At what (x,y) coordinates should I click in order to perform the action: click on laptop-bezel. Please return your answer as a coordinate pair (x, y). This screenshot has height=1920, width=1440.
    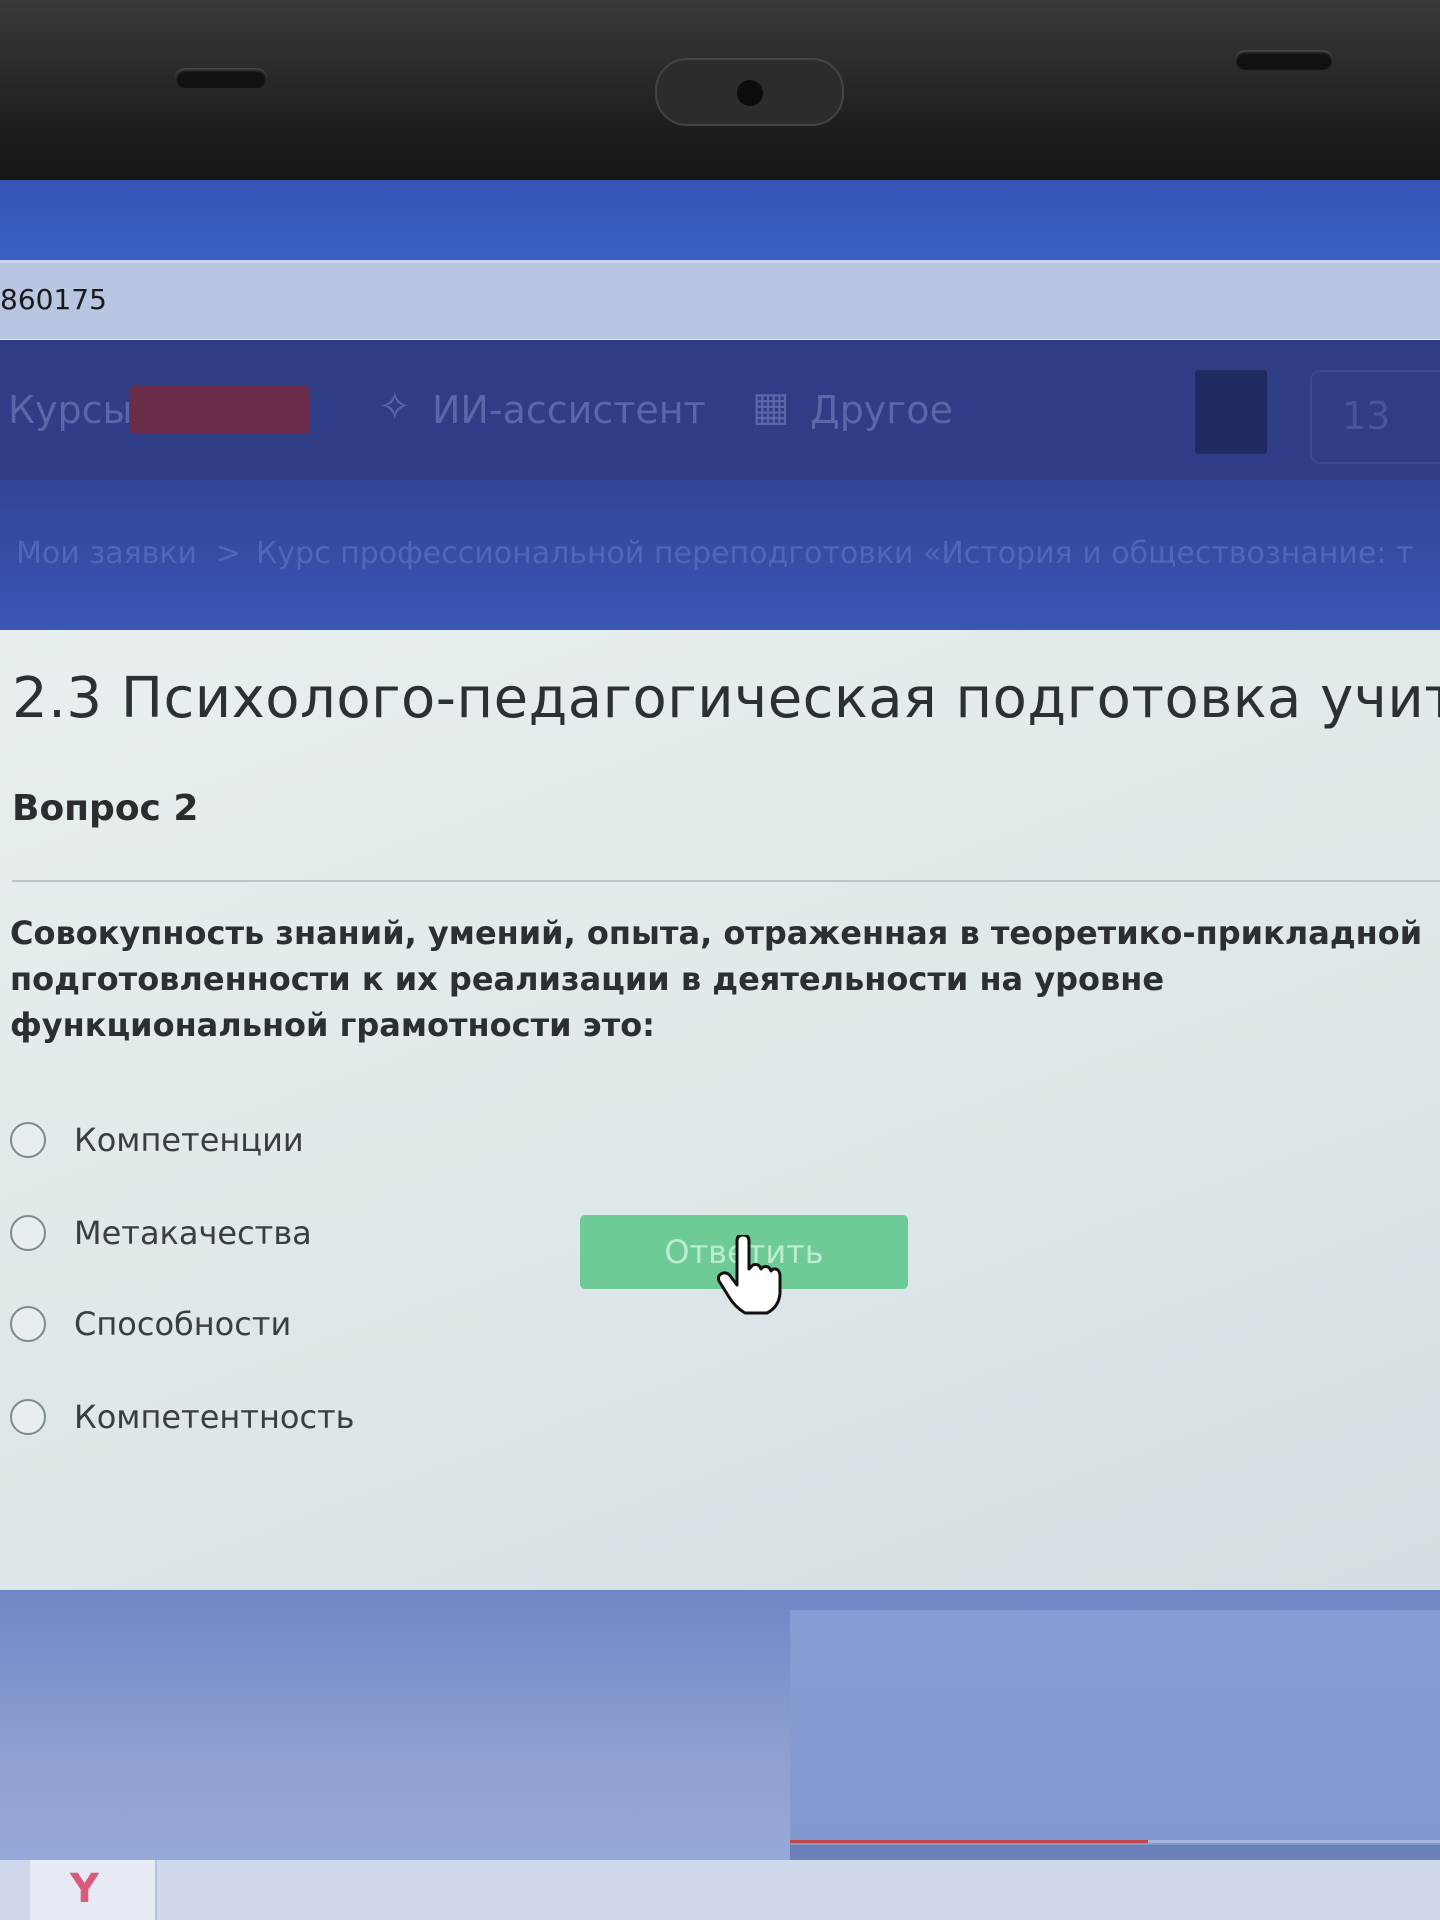
    Looking at the image, I should click on (720, 90).